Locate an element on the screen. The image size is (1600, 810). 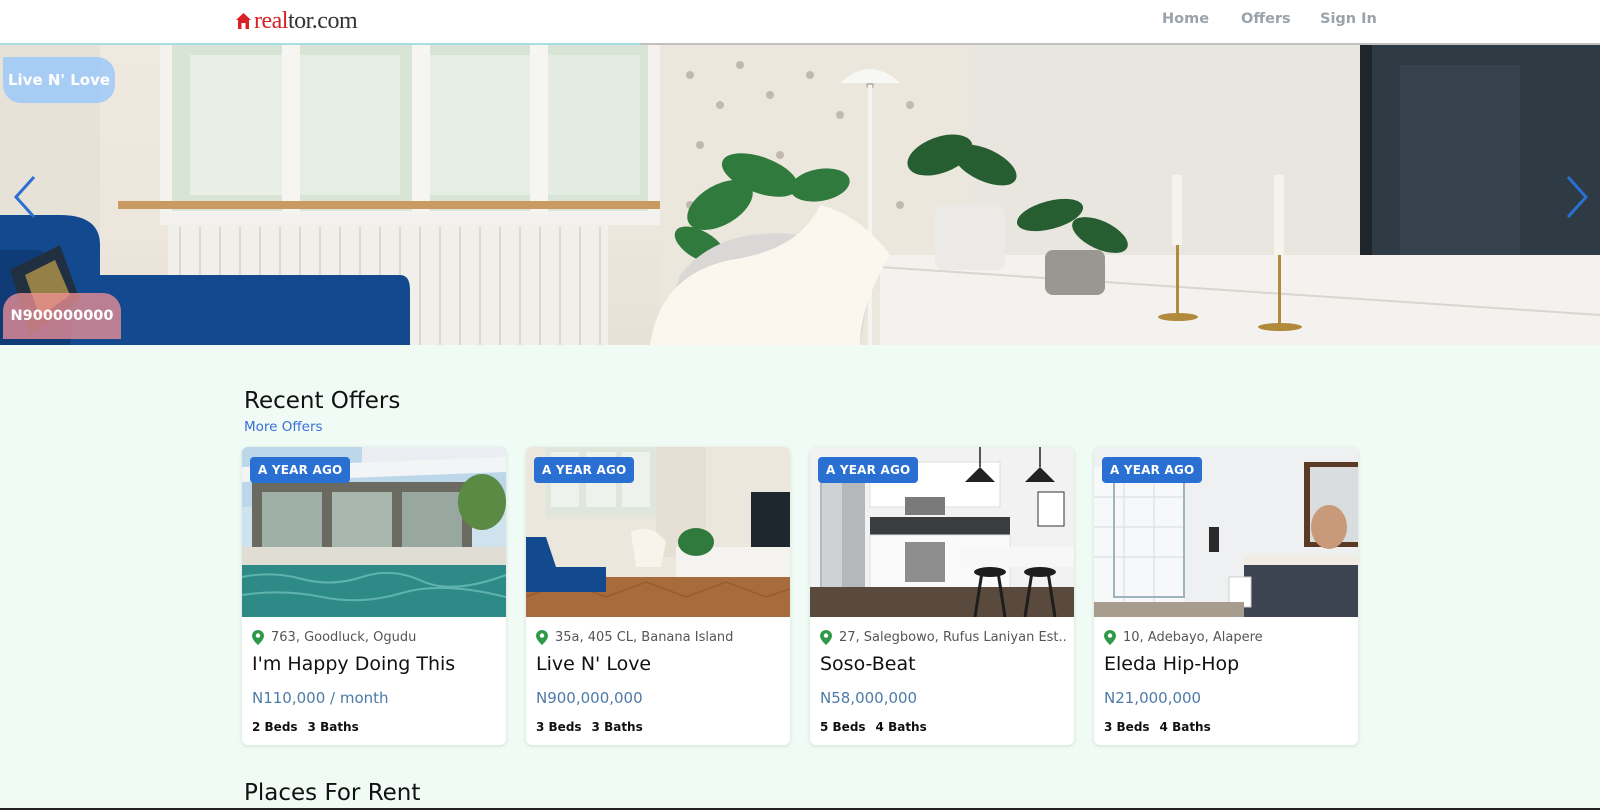
offer-specs: 2 Beds 3 Baths is located at coordinates (305, 727).